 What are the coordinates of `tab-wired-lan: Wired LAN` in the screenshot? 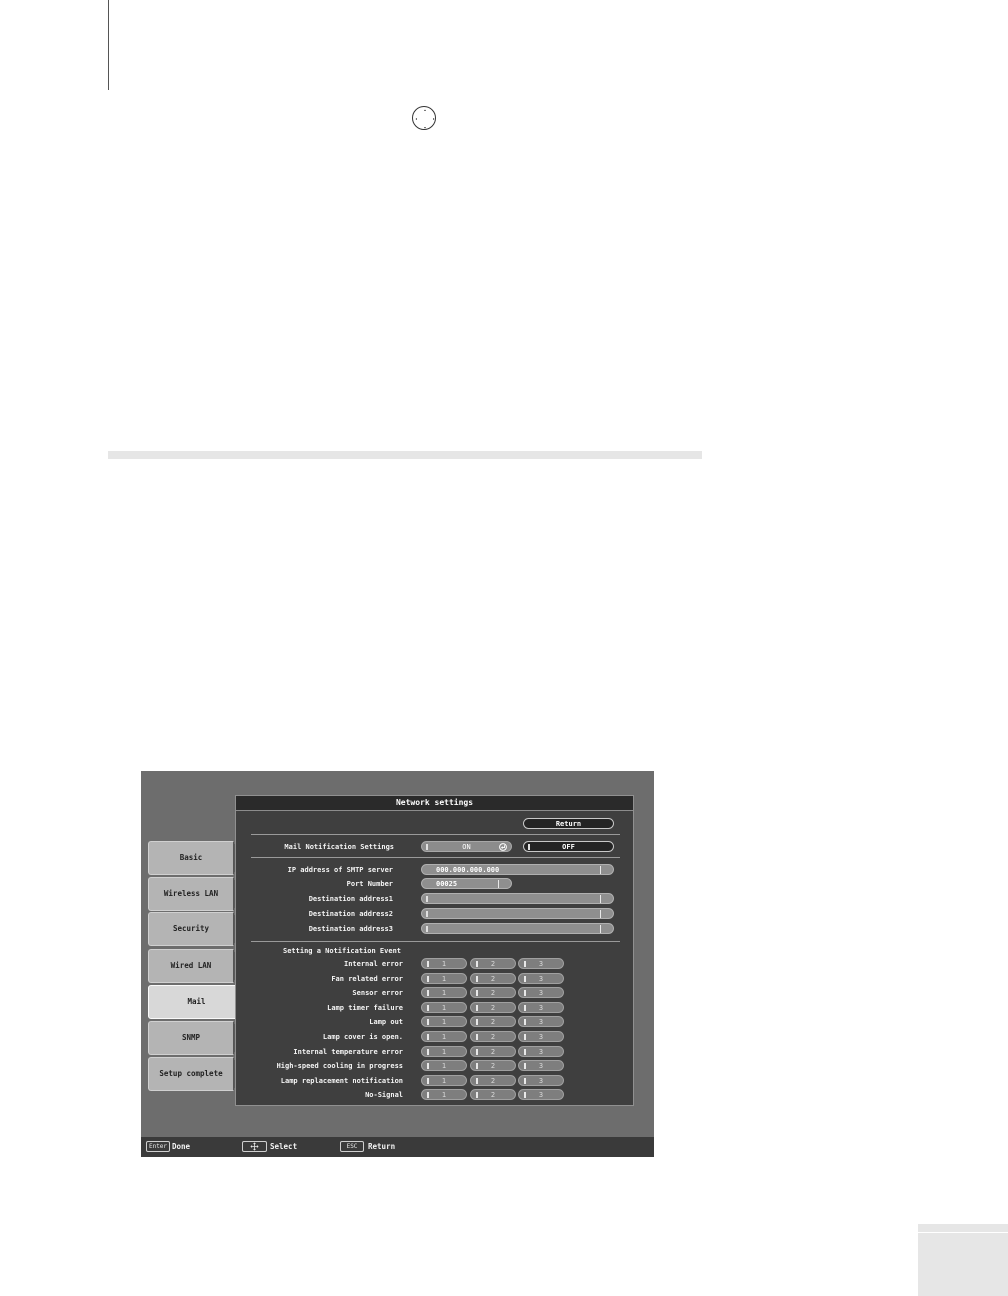 It's located at (195, 966).